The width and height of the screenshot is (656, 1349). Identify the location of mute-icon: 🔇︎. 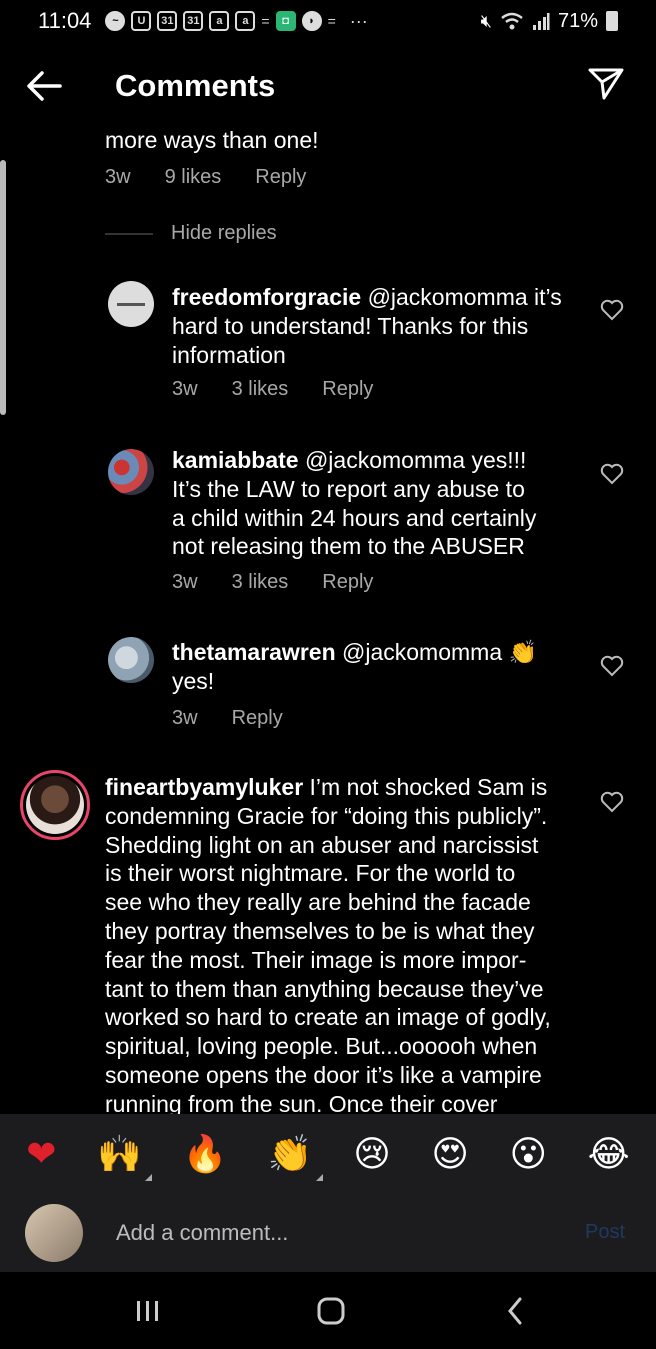
(486, 20).